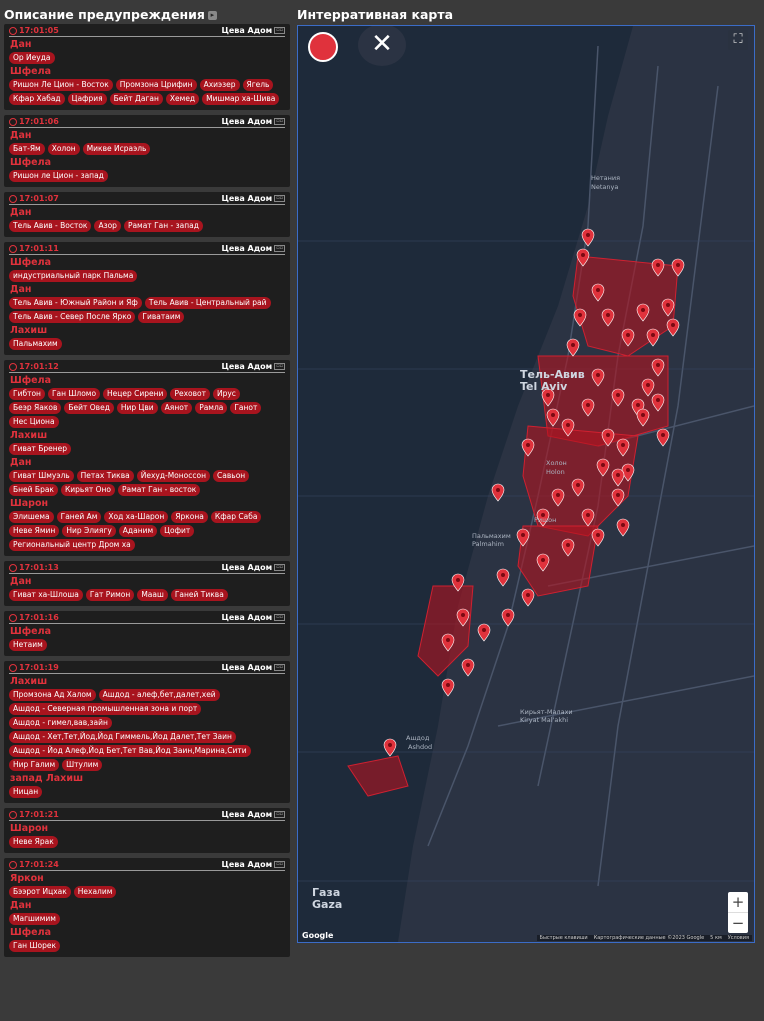 The image size is (764, 1021). Describe the element at coordinates (110, 595) in the screenshot. I see `place-chip: Гат Римон` at that location.